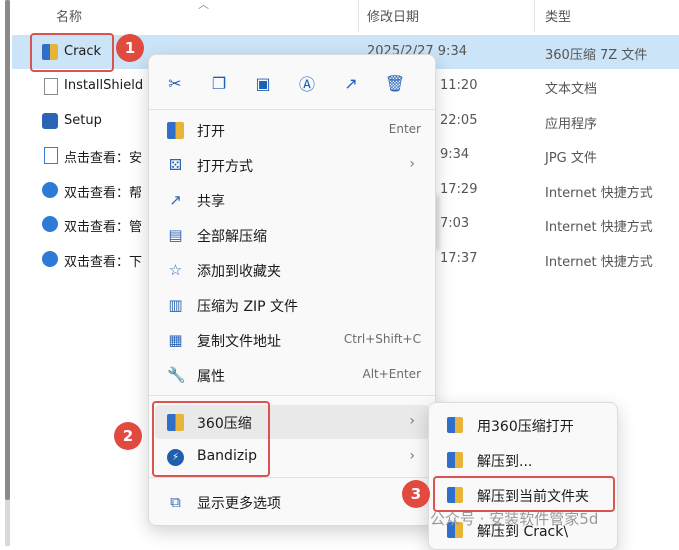 The width and height of the screenshot is (679, 550). I want to click on file-name: 双击查看：下, so click(103, 262).